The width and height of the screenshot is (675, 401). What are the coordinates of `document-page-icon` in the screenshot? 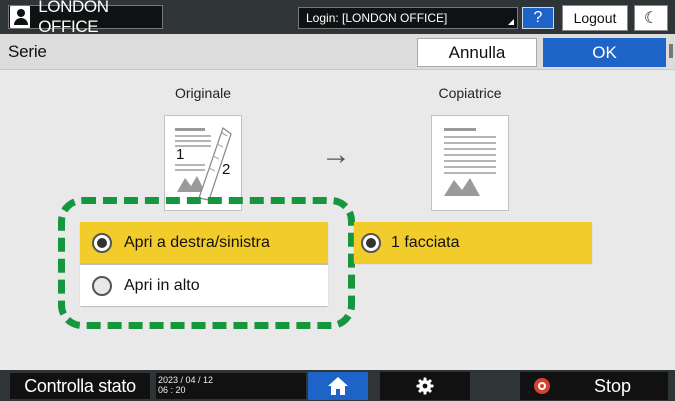 It's located at (470, 162).